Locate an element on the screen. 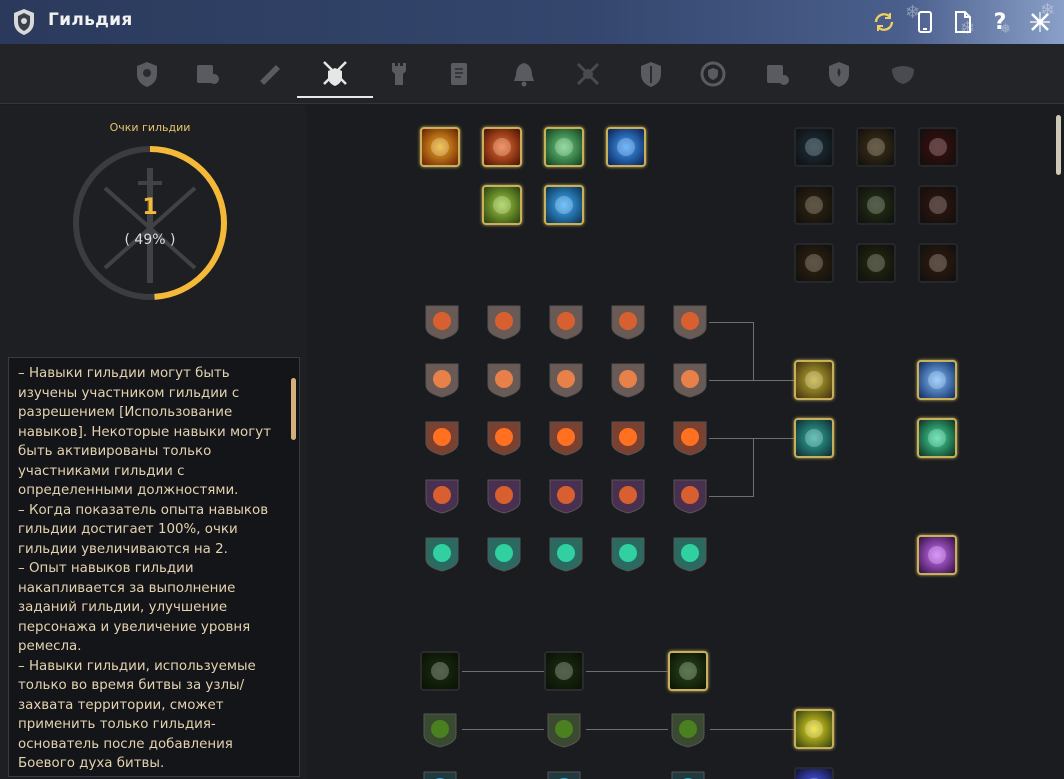 The width and height of the screenshot is (1064, 779). scroll-coins-icon is located at coordinates (778, 75).